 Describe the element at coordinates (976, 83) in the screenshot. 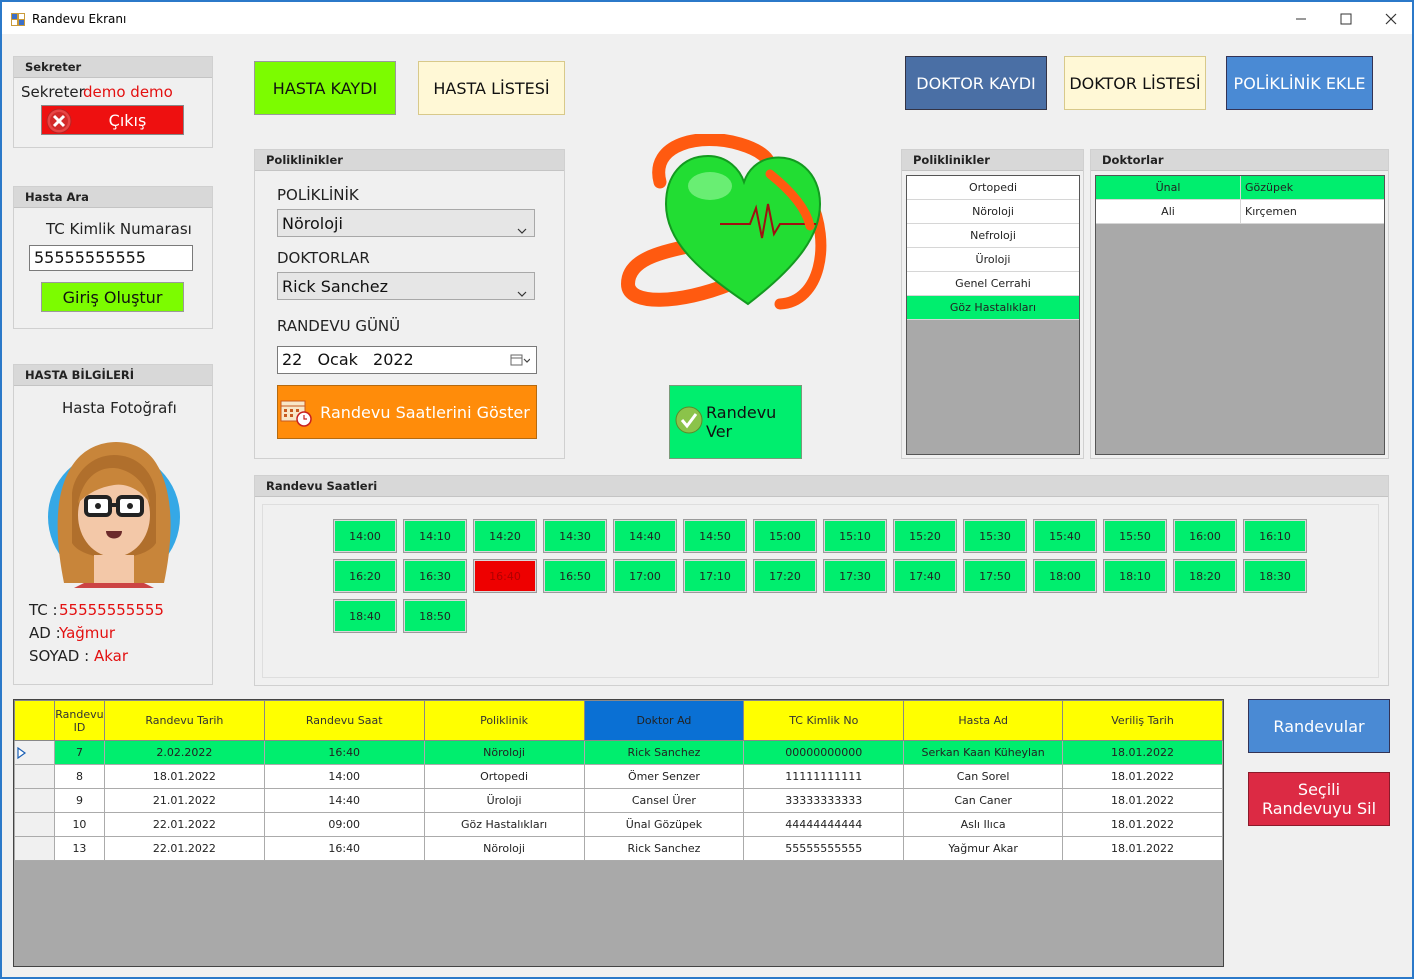

I see `doktor-kaydi-button: DOKTOR KAYDI` at that location.